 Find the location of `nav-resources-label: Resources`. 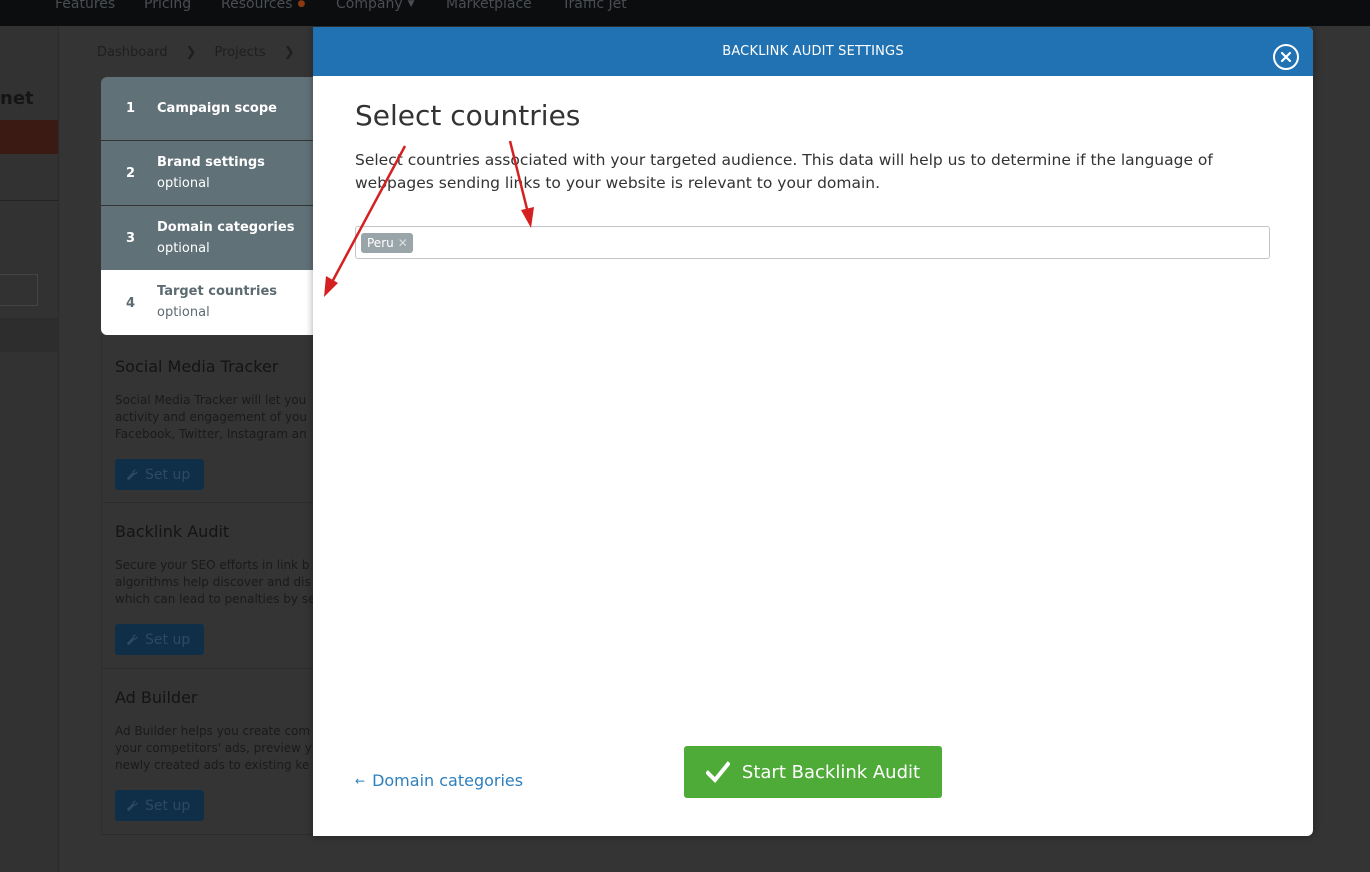

nav-resources-label: Resources is located at coordinates (257, 6).